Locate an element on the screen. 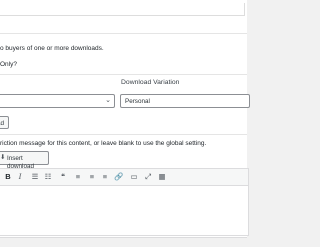 The width and height of the screenshot is (320, 247). editor-status-bar is located at coordinates (123, 242).